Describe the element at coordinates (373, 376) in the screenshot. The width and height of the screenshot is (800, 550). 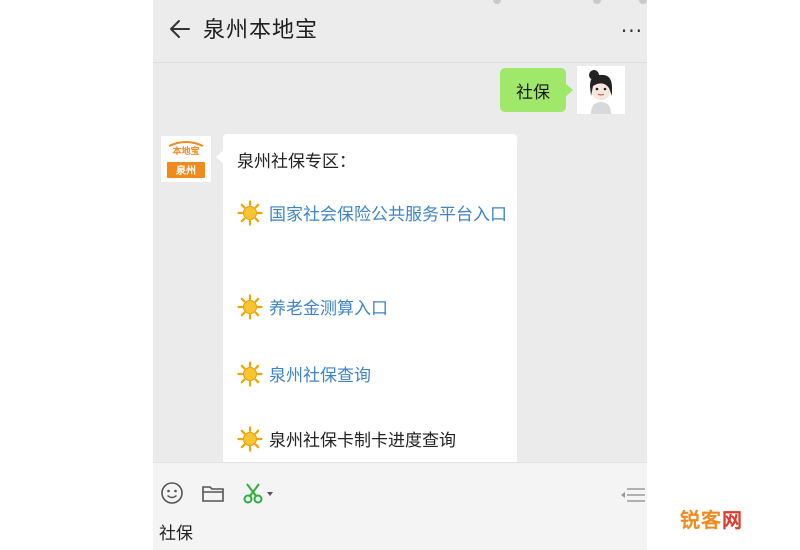
I see `link-social-insurance-query: 泉州社保查询` at that location.